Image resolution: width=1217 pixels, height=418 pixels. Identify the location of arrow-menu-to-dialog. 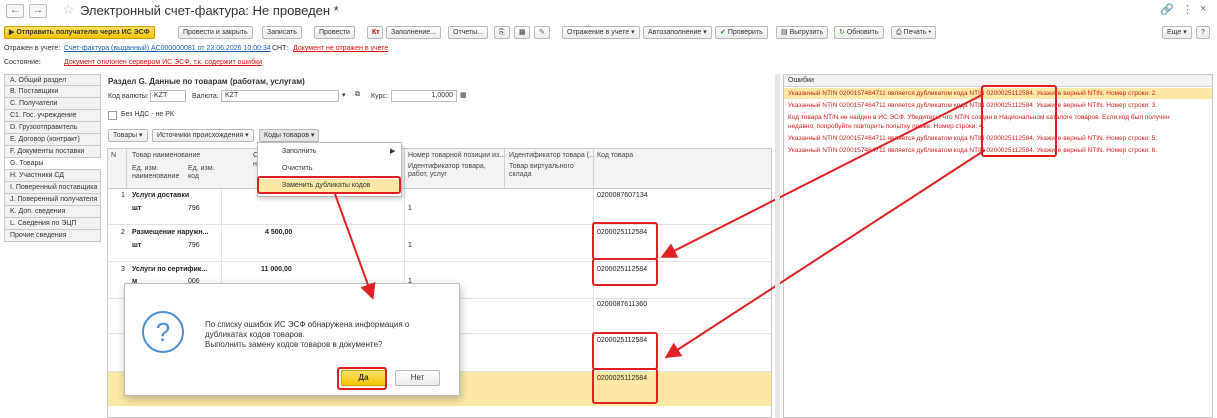
(355, 246).